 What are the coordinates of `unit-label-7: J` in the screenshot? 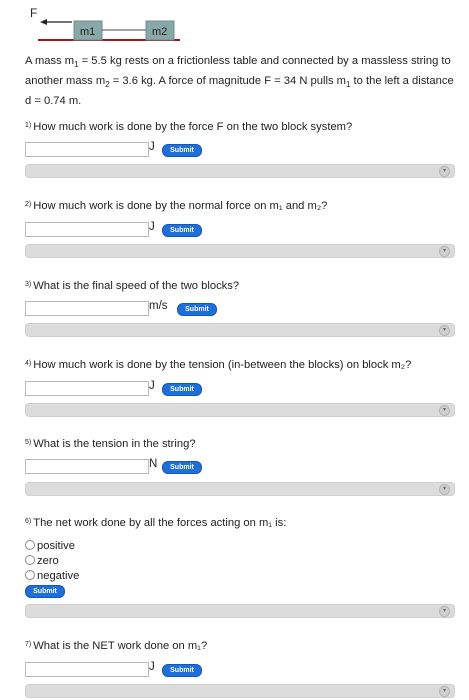 It's located at (152, 667).